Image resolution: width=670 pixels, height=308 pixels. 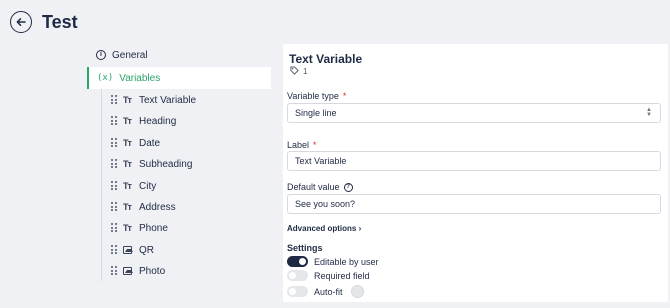 I want to click on variable-item-label: Text Variable, so click(x=168, y=100).